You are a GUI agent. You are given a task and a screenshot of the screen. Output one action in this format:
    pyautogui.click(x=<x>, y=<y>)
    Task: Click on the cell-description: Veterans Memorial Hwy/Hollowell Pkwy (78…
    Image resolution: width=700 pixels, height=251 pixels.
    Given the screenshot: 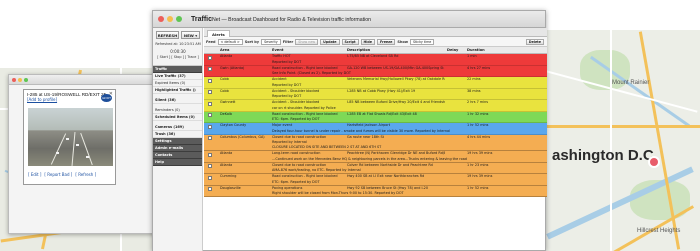 What is the action you would take?
    pyautogui.click(x=396, y=79)
    